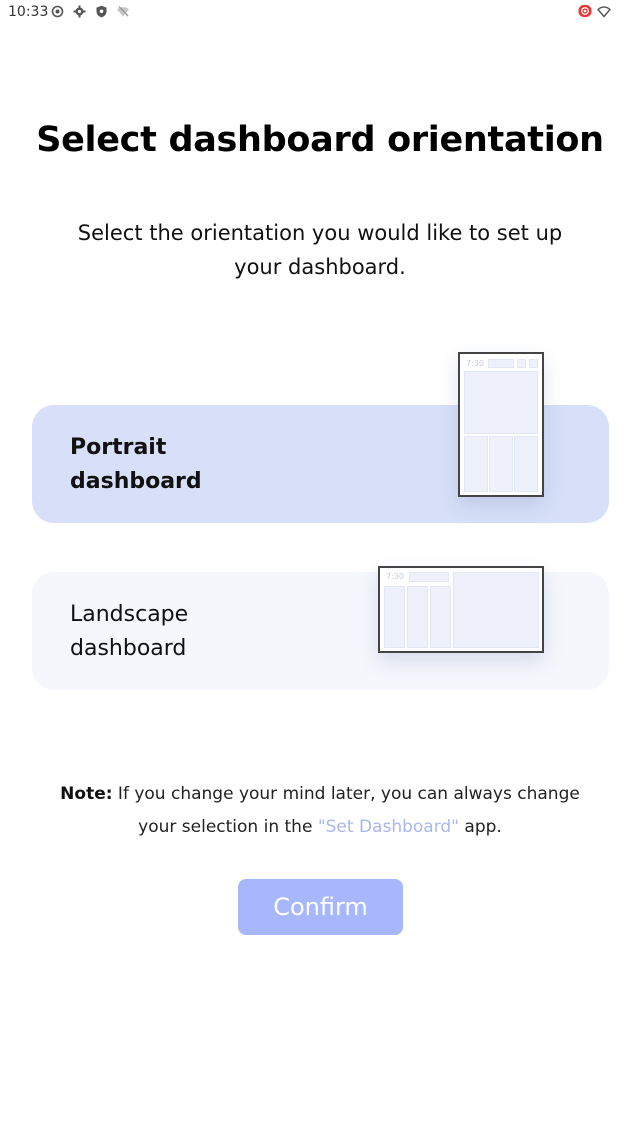 This screenshot has height=1138, width=640. Describe the element at coordinates (480, 827) in the screenshot. I see `note-suffix: app.` at that location.